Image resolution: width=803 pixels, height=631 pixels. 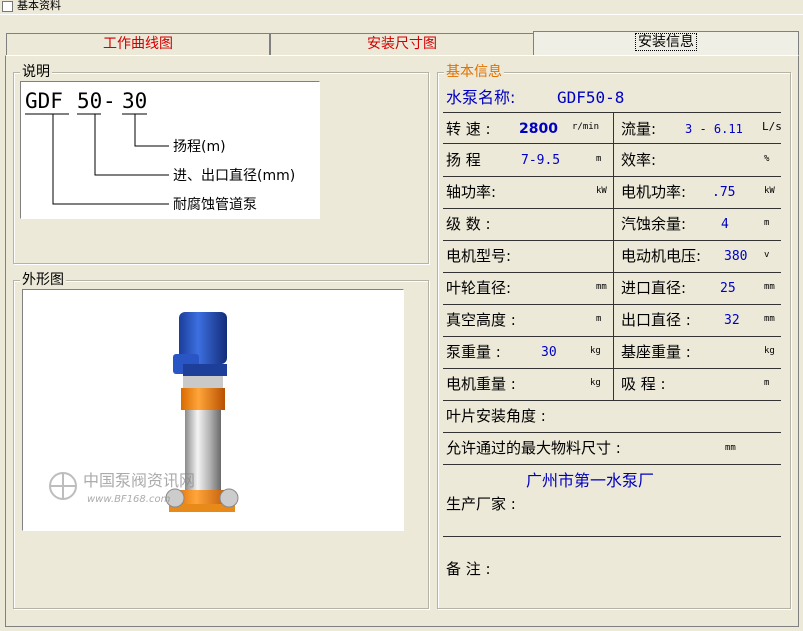 What do you see at coordinates (654, 224) in the screenshot?
I see `npsh-label: 汽蚀余量:` at bounding box center [654, 224].